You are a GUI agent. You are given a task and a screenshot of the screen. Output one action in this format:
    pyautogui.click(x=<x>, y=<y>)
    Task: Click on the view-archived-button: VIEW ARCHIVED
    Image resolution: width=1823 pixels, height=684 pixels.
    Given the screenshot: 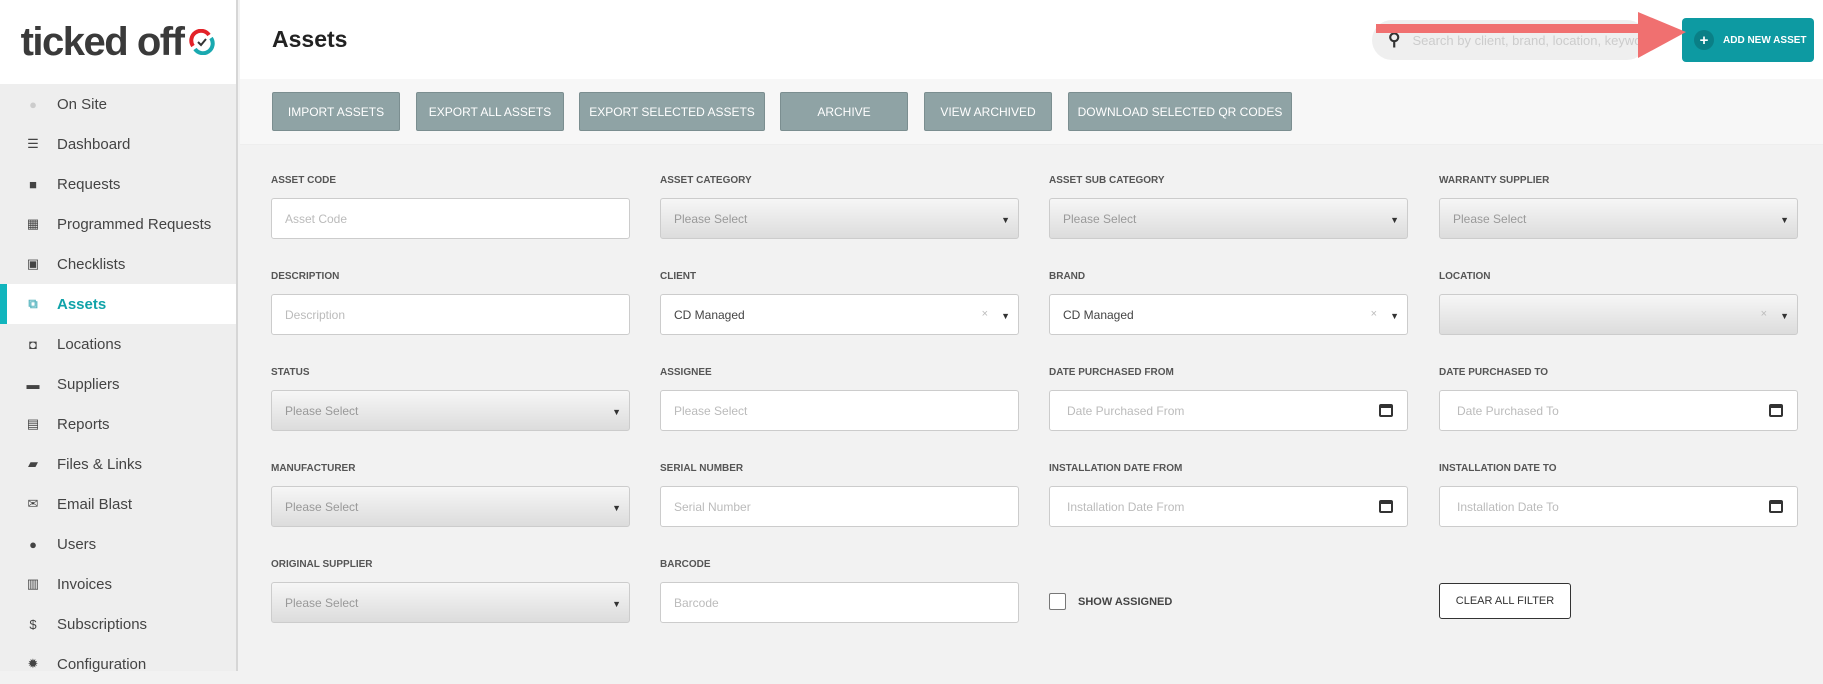 What is the action you would take?
    pyautogui.click(x=988, y=111)
    